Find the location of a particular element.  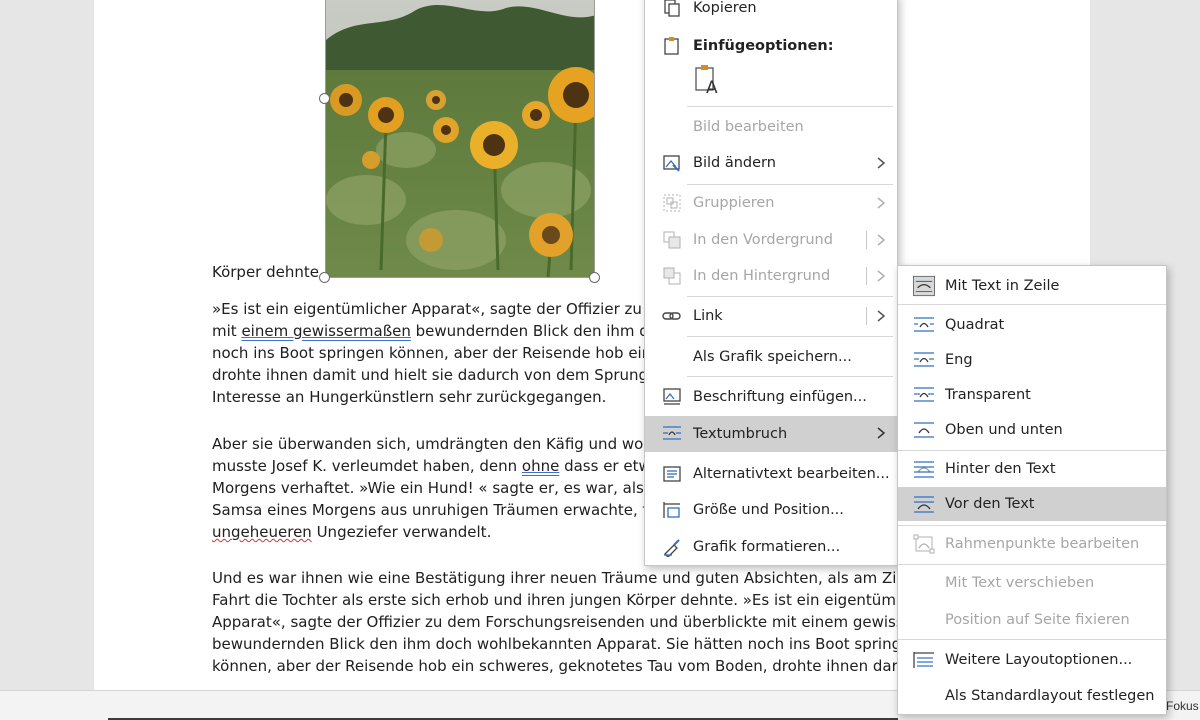

grammar-flag: einem gewissermaßen is located at coordinates (325, 331).